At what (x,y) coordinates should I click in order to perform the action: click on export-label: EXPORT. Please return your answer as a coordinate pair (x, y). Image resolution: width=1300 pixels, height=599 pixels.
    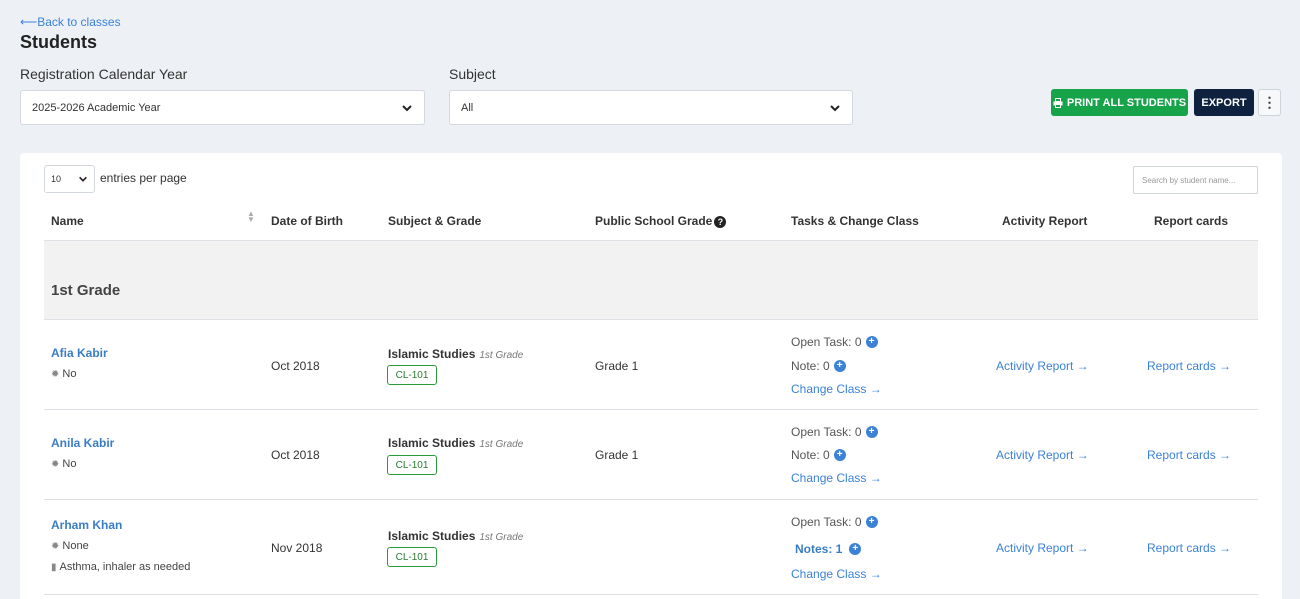
    Looking at the image, I should click on (1224, 102).